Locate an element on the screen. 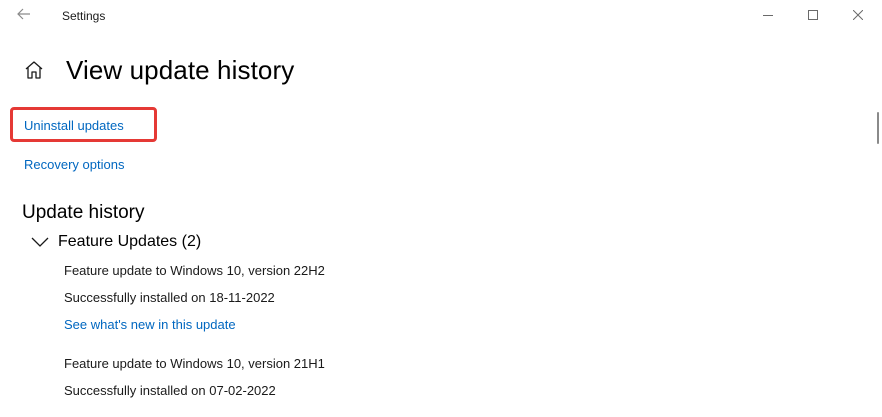 The image size is (882, 417). feature-updates-group-header: Feature Updates (2) is located at coordinates (115, 242).